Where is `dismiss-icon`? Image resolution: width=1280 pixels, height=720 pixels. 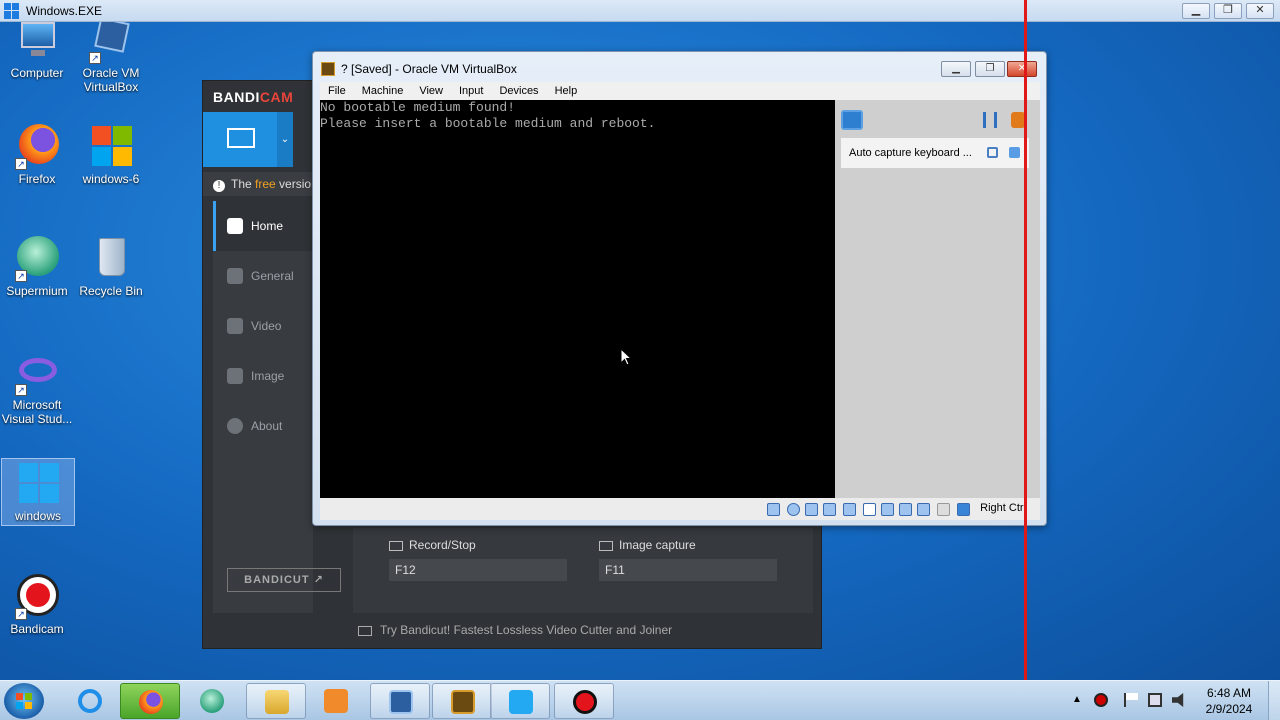 dismiss-icon is located at coordinates (1014, 152).